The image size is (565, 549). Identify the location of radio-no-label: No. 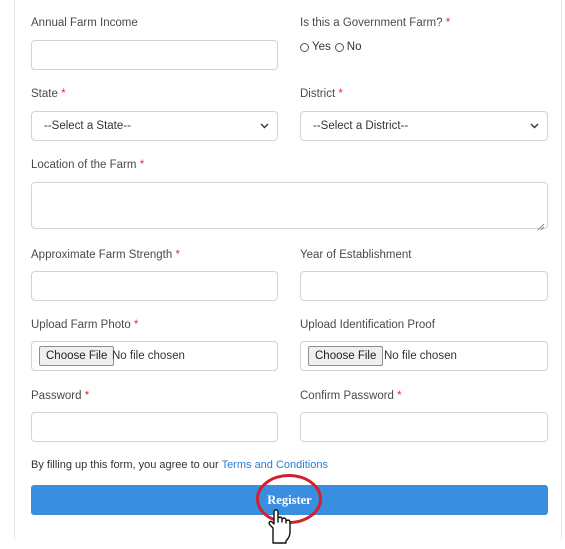
(354, 47).